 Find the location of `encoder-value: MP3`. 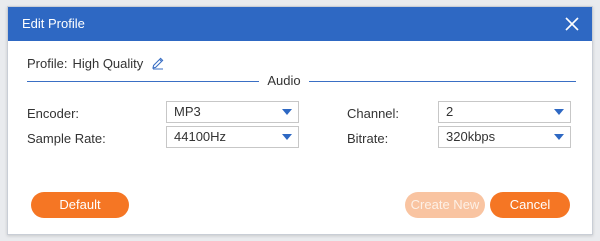

encoder-value: MP3 is located at coordinates (187, 111).